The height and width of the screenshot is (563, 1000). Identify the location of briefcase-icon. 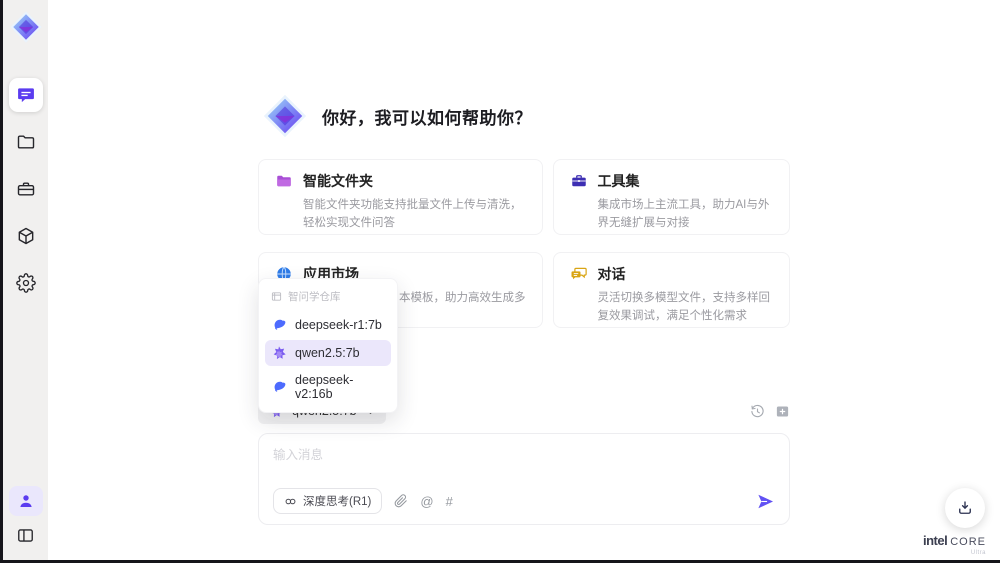
(25, 189).